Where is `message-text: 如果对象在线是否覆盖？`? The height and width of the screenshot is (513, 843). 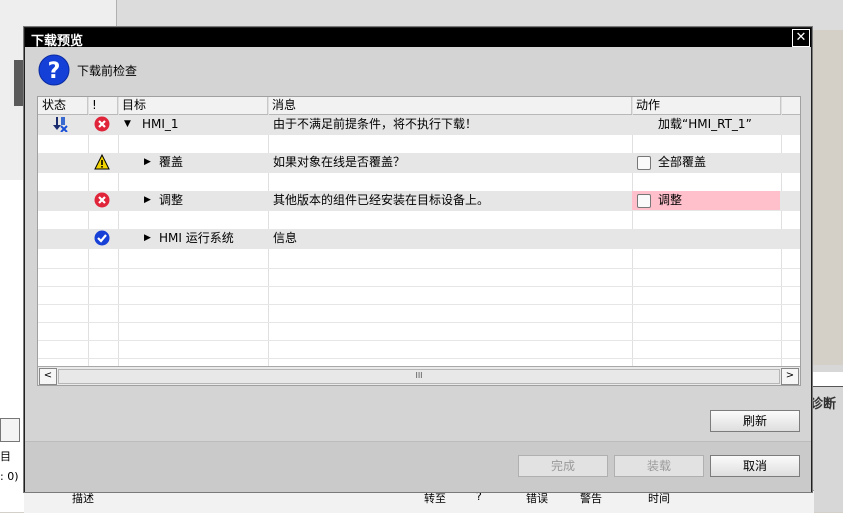 message-text: 如果对象在线是否覆盖？ is located at coordinates (339, 162).